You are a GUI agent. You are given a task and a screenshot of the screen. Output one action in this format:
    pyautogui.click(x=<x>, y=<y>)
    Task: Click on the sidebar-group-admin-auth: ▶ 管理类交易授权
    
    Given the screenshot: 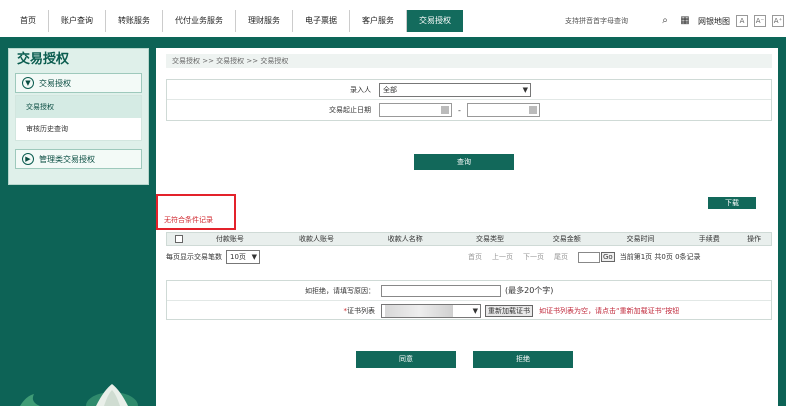 What is the action you would take?
    pyautogui.click(x=78, y=159)
    